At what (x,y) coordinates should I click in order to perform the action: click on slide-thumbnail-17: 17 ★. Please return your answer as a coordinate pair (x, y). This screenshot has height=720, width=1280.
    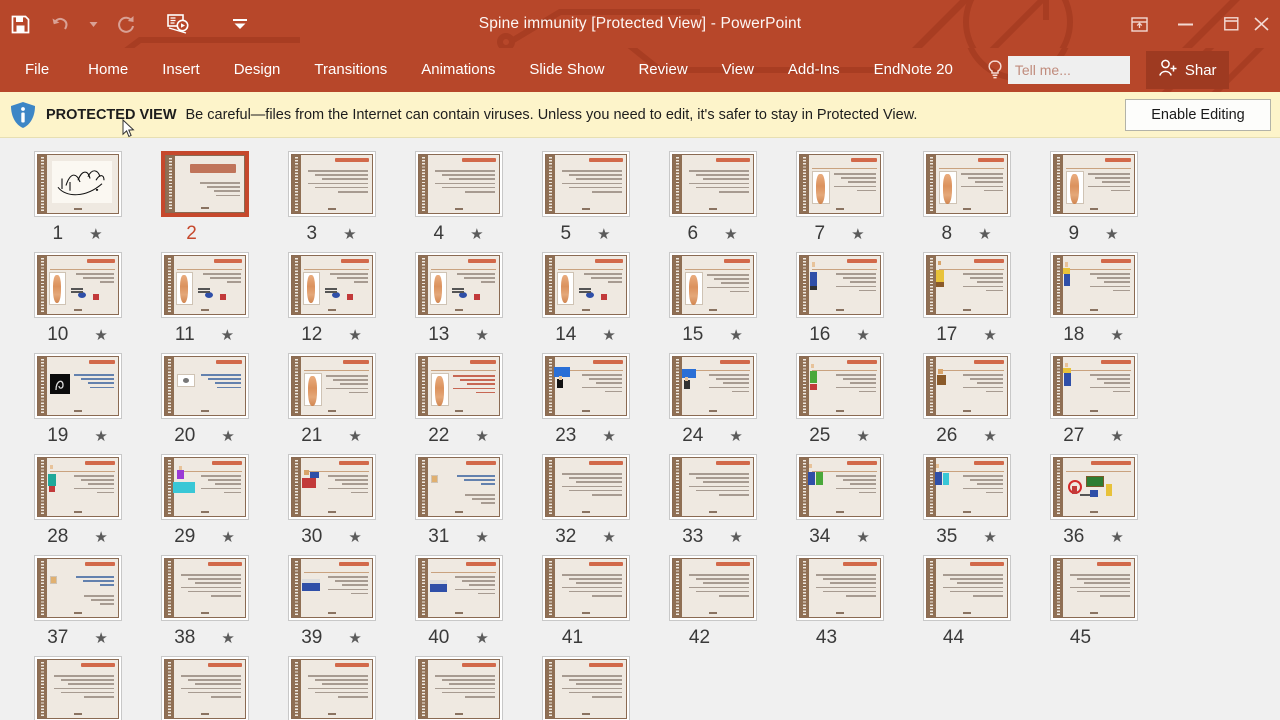
    Looking at the image, I should click on (966, 299).